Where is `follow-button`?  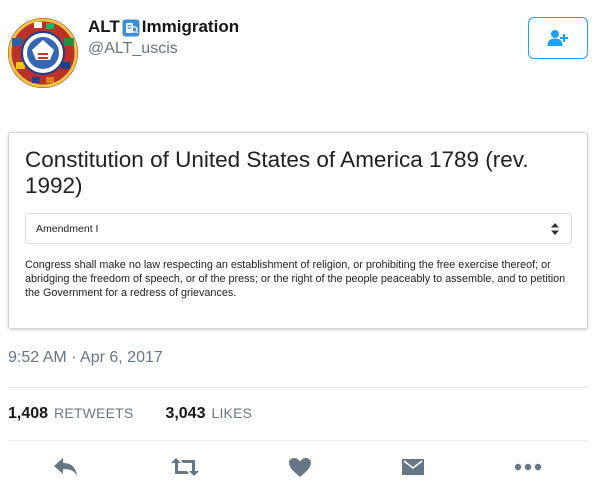
follow-button is located at coordinates (558, 38).